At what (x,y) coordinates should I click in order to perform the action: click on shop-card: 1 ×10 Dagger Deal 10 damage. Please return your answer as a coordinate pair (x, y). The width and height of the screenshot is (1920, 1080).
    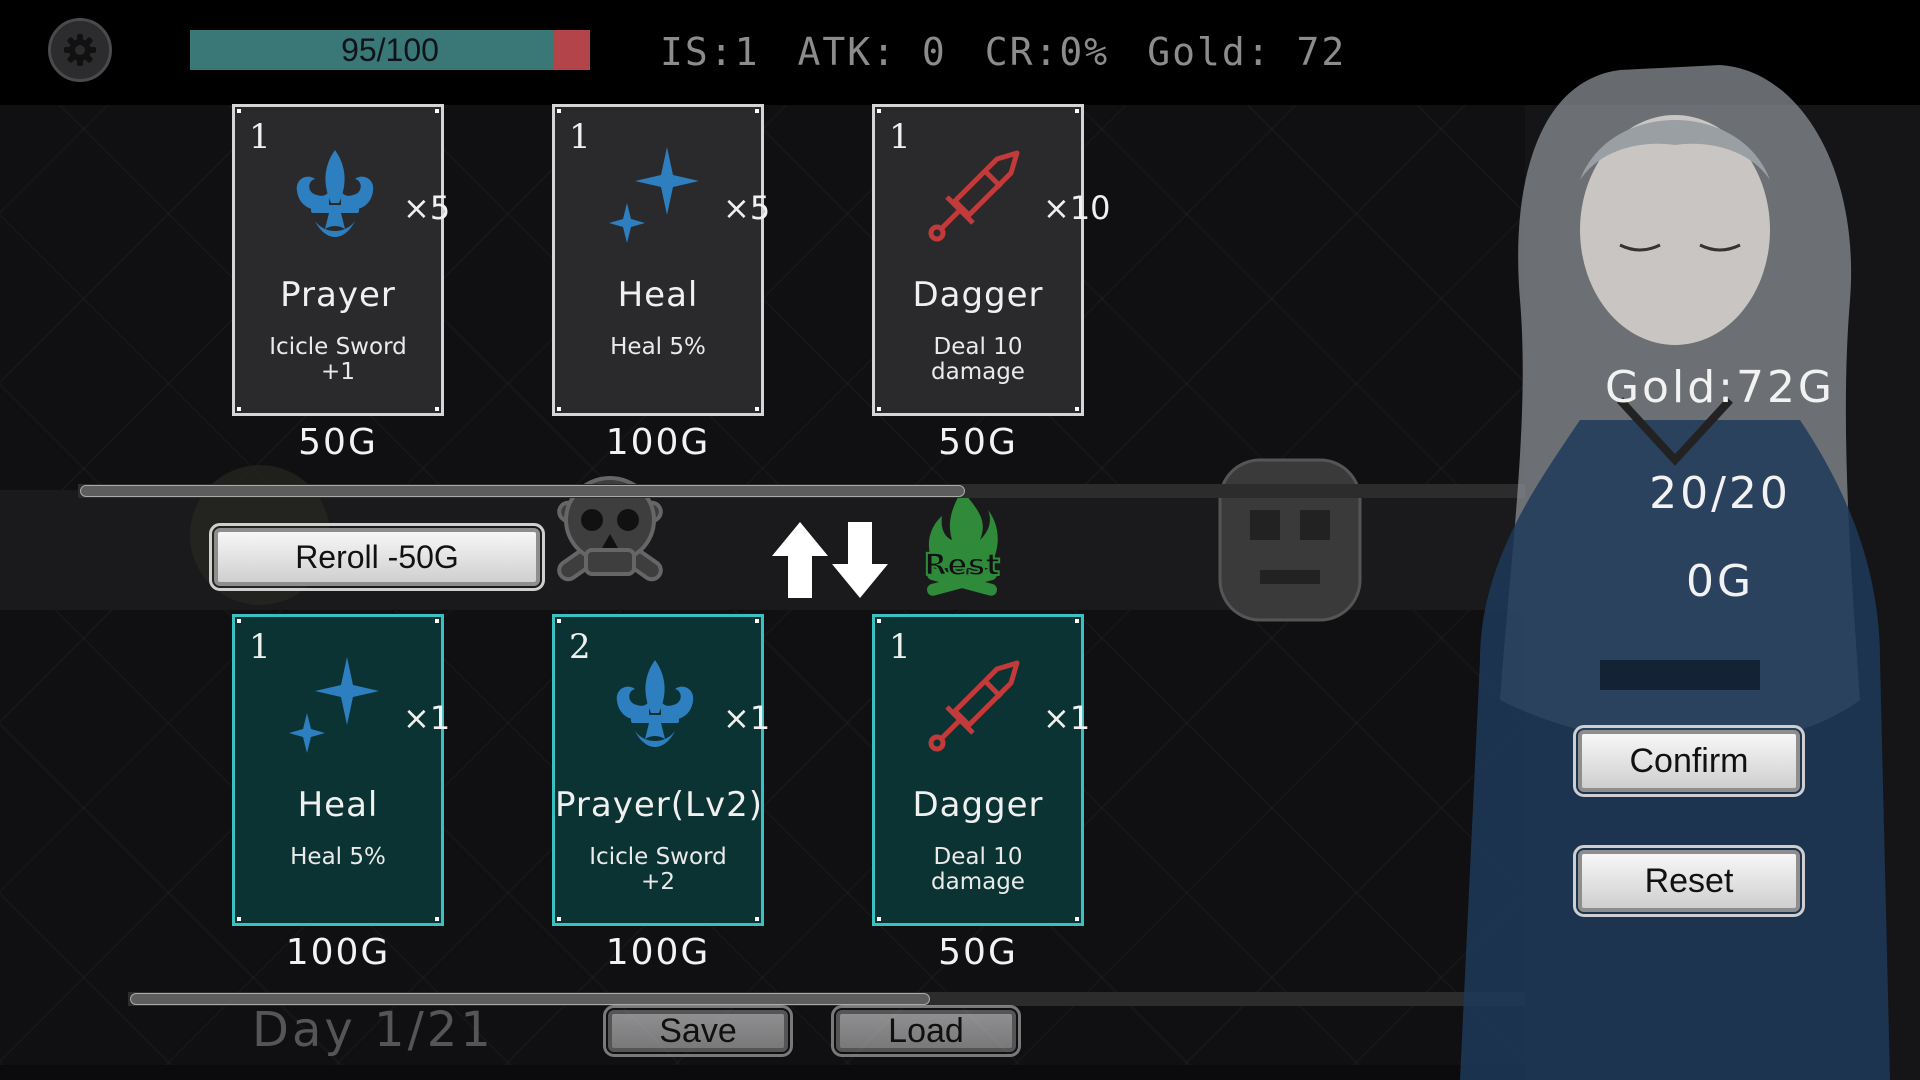
    Looking at the image, I should click on (991, 260).